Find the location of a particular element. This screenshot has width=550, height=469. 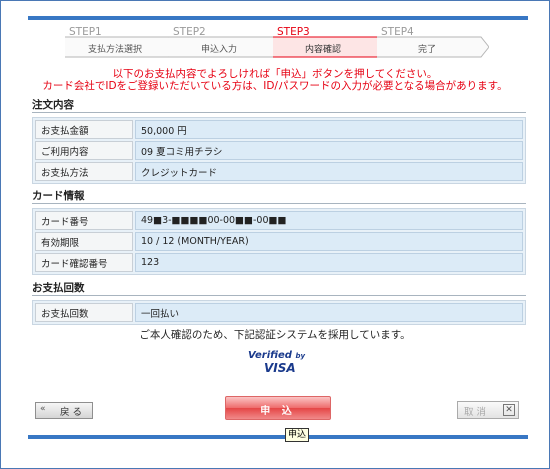

card-number-key: カード番号 is located at coordinates (84, 220).